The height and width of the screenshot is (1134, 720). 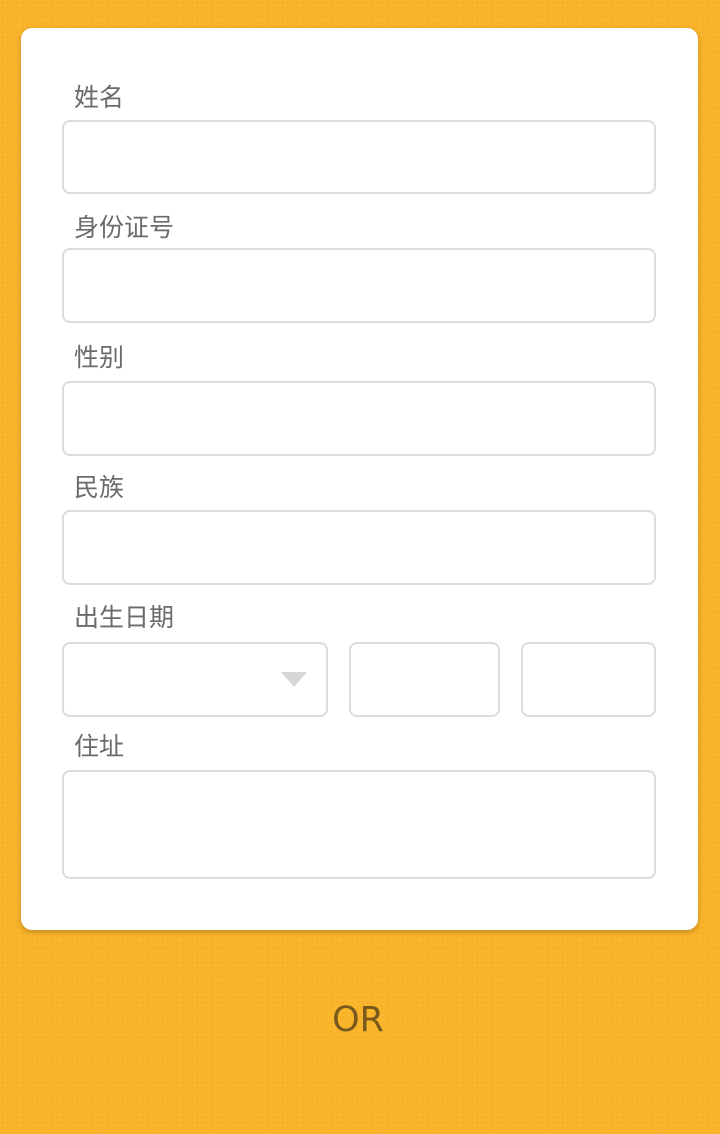 What do you see at coordinates (588, 679) in the screenshot?
I see `birth-day-input` at bounding box center [588, 679].